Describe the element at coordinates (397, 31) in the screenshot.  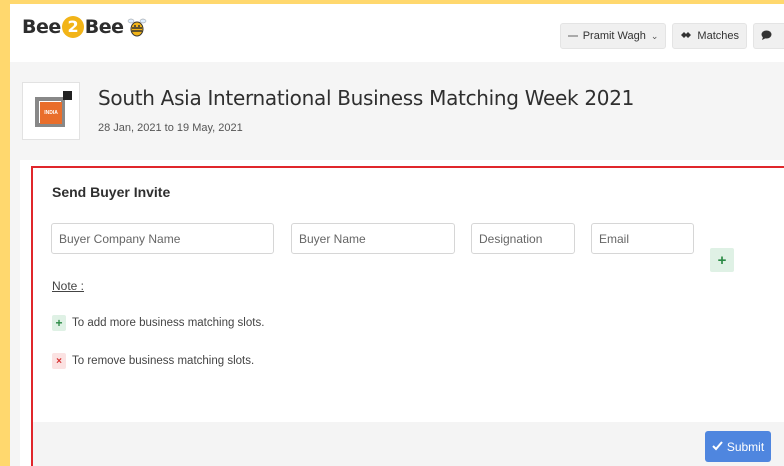
I see `top-navbar: Bee 2 Bee Pramit Wagh ⌄ Matches` at that location.